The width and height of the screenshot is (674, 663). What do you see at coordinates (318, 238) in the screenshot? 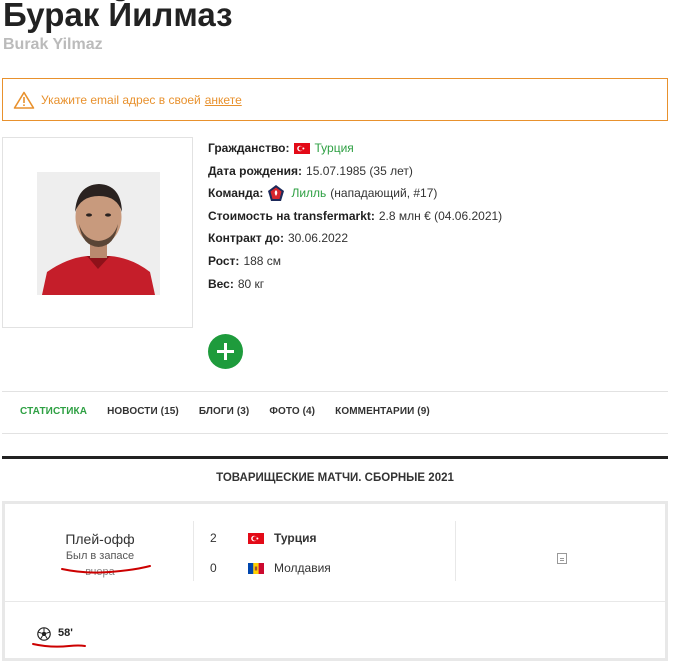
I see `contract-value: 30.06.2022` at bounding box center [318, 238].